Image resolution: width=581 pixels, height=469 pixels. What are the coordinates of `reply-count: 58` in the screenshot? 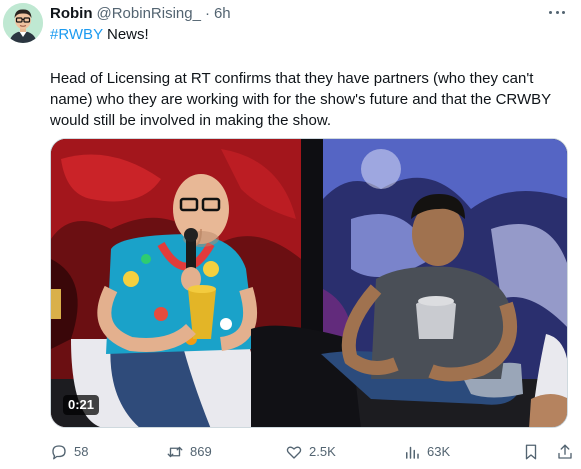 It's located at (81, 451).